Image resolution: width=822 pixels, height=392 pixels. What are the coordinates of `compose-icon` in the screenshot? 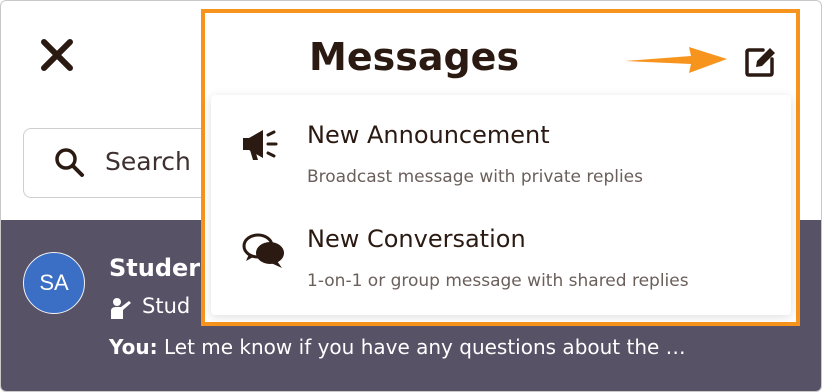 It's located at (760, 62).